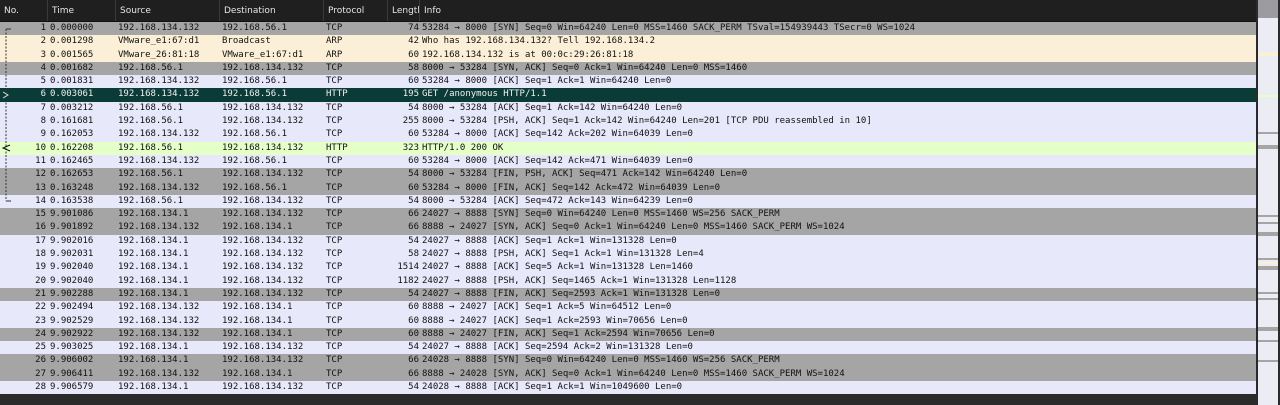  Describe the element at coordinates (72, 320) in the screenshot. I see `packet-time: 9.902529` at that location.